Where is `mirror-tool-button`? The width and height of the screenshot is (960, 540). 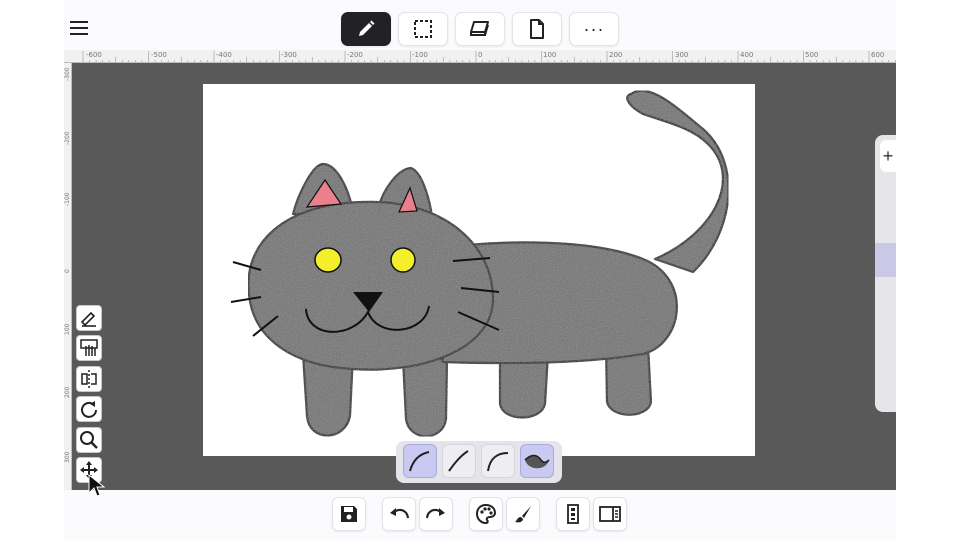
mirror-tool-button is located at coordinates (89, 379).